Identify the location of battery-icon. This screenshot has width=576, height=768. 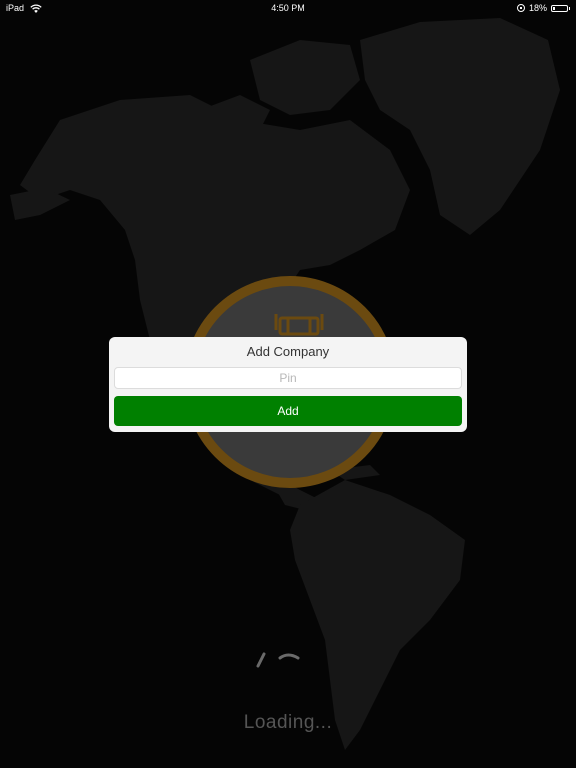
(560, 8).